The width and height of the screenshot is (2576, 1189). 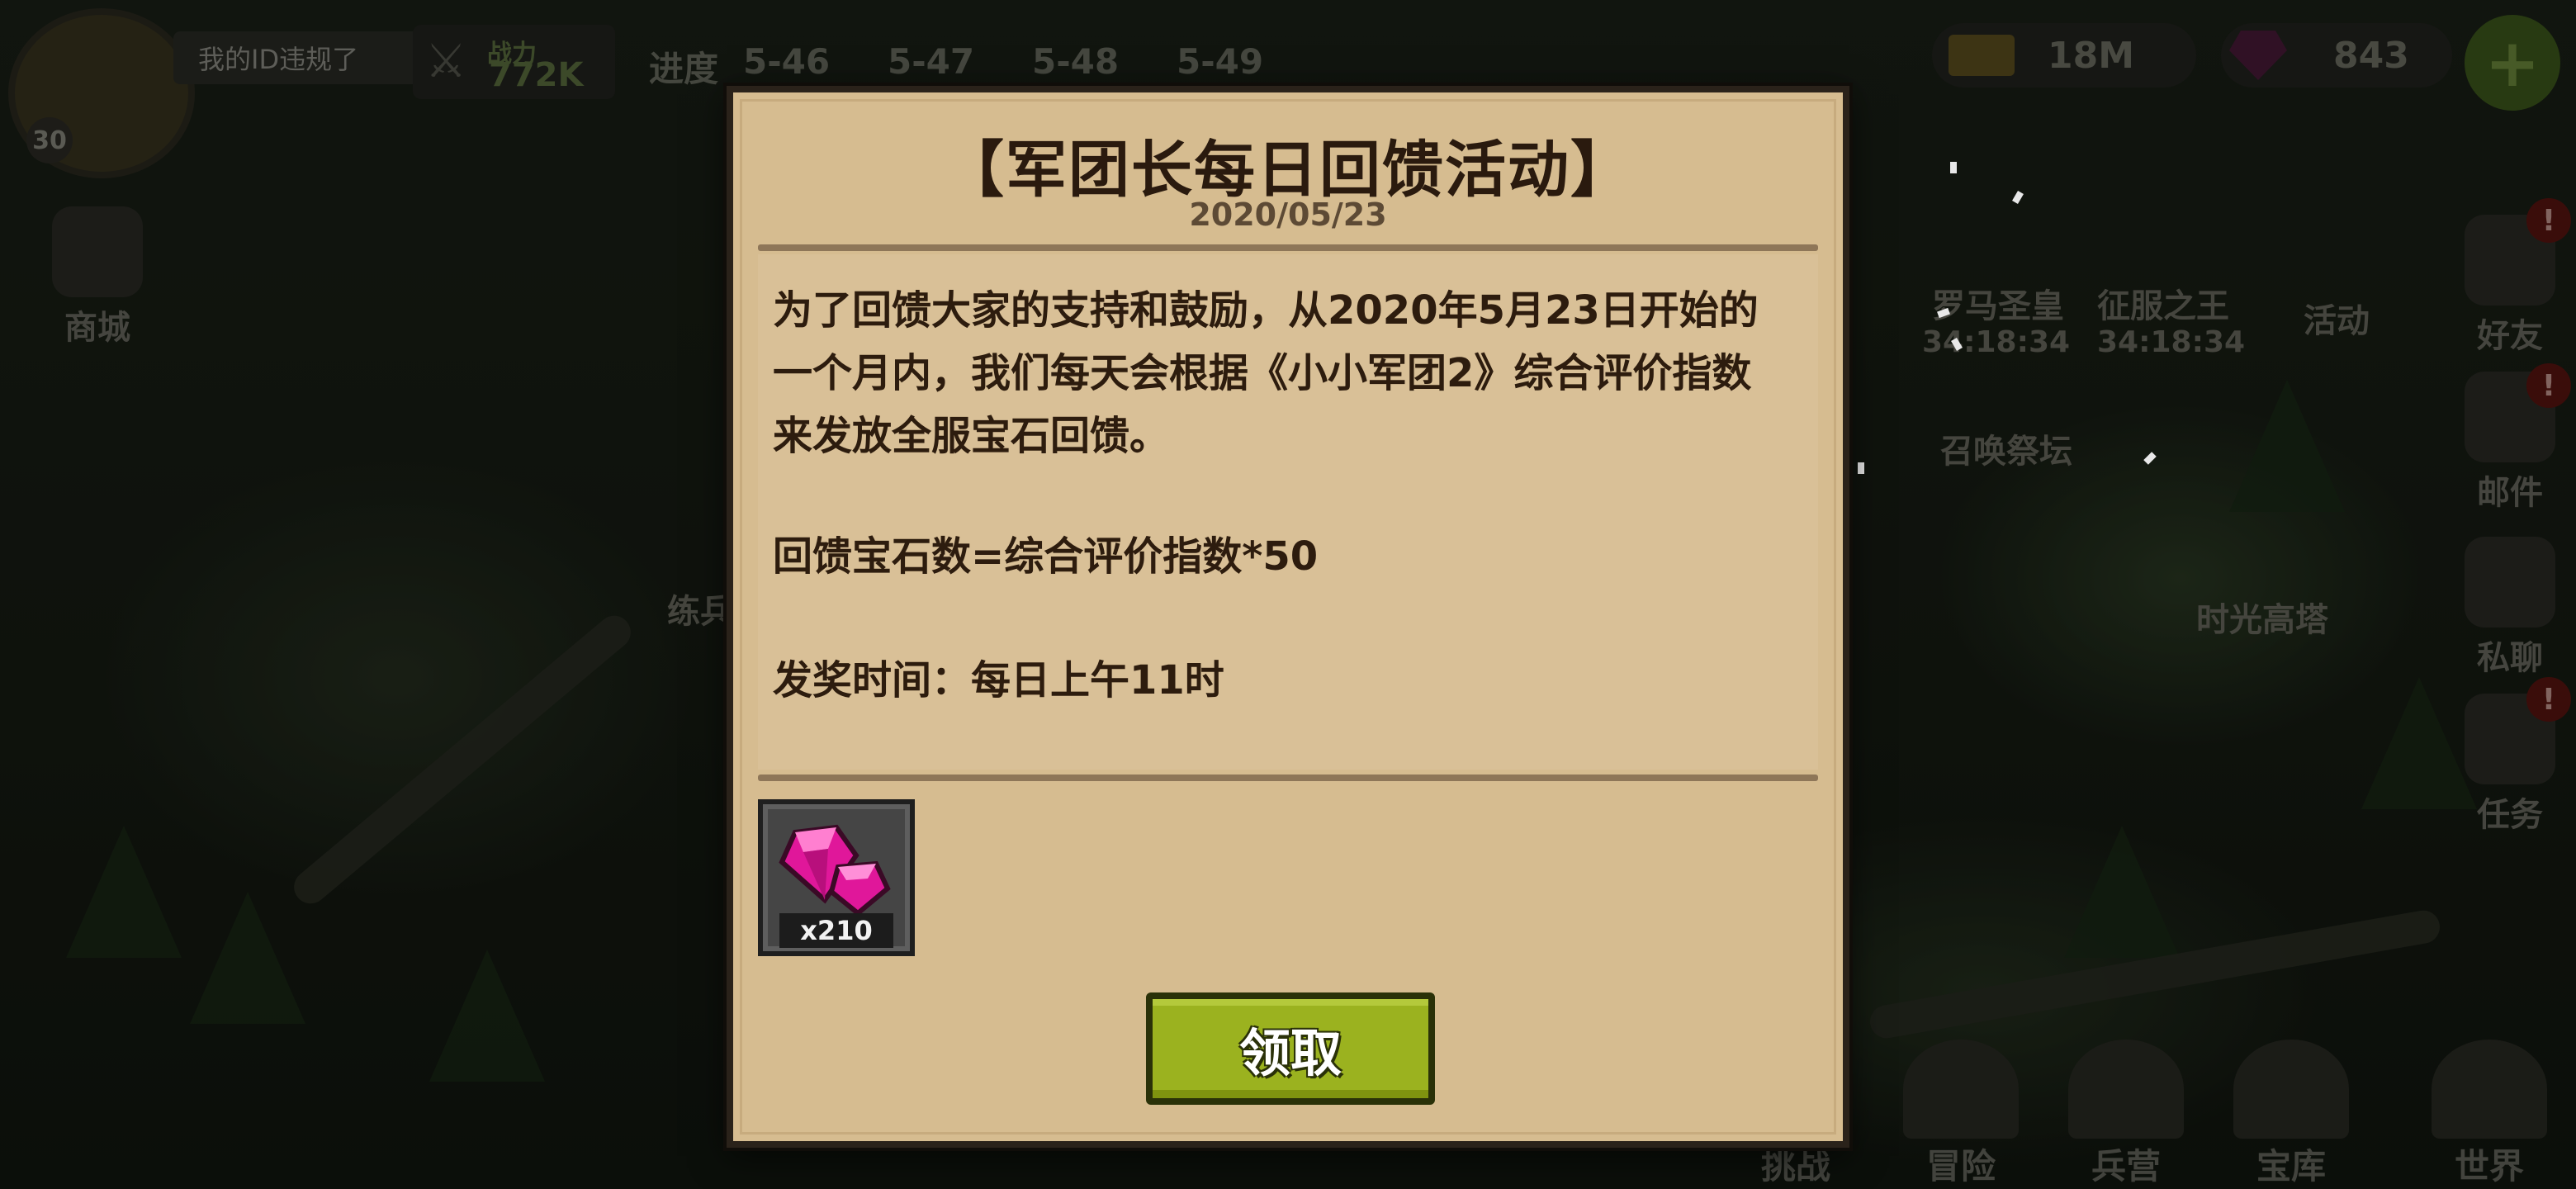 What do you see at coordinates (1288, 247) in the screenshot?
I see `top-divider` at bounding box center [1288, 247].